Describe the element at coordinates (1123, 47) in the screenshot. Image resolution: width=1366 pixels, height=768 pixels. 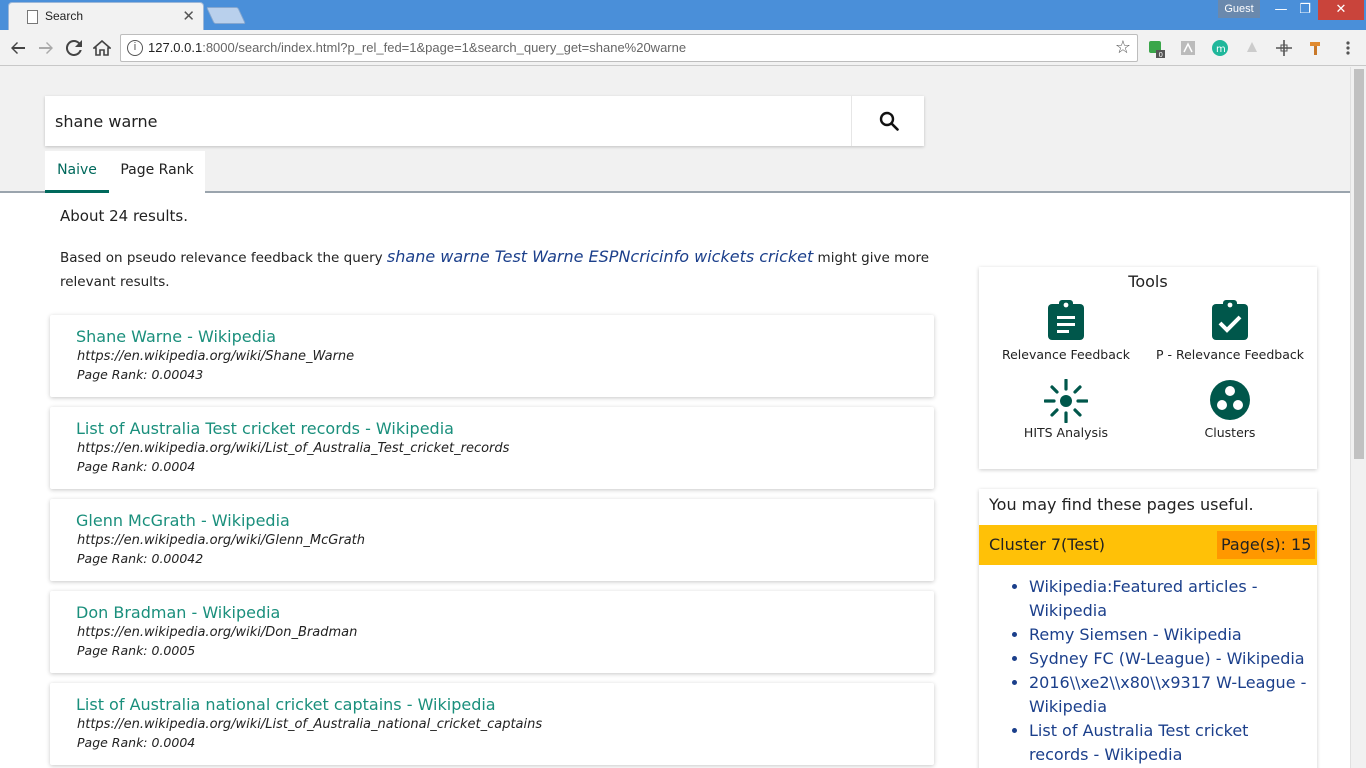
I see `star-icon: ☆` at that location.